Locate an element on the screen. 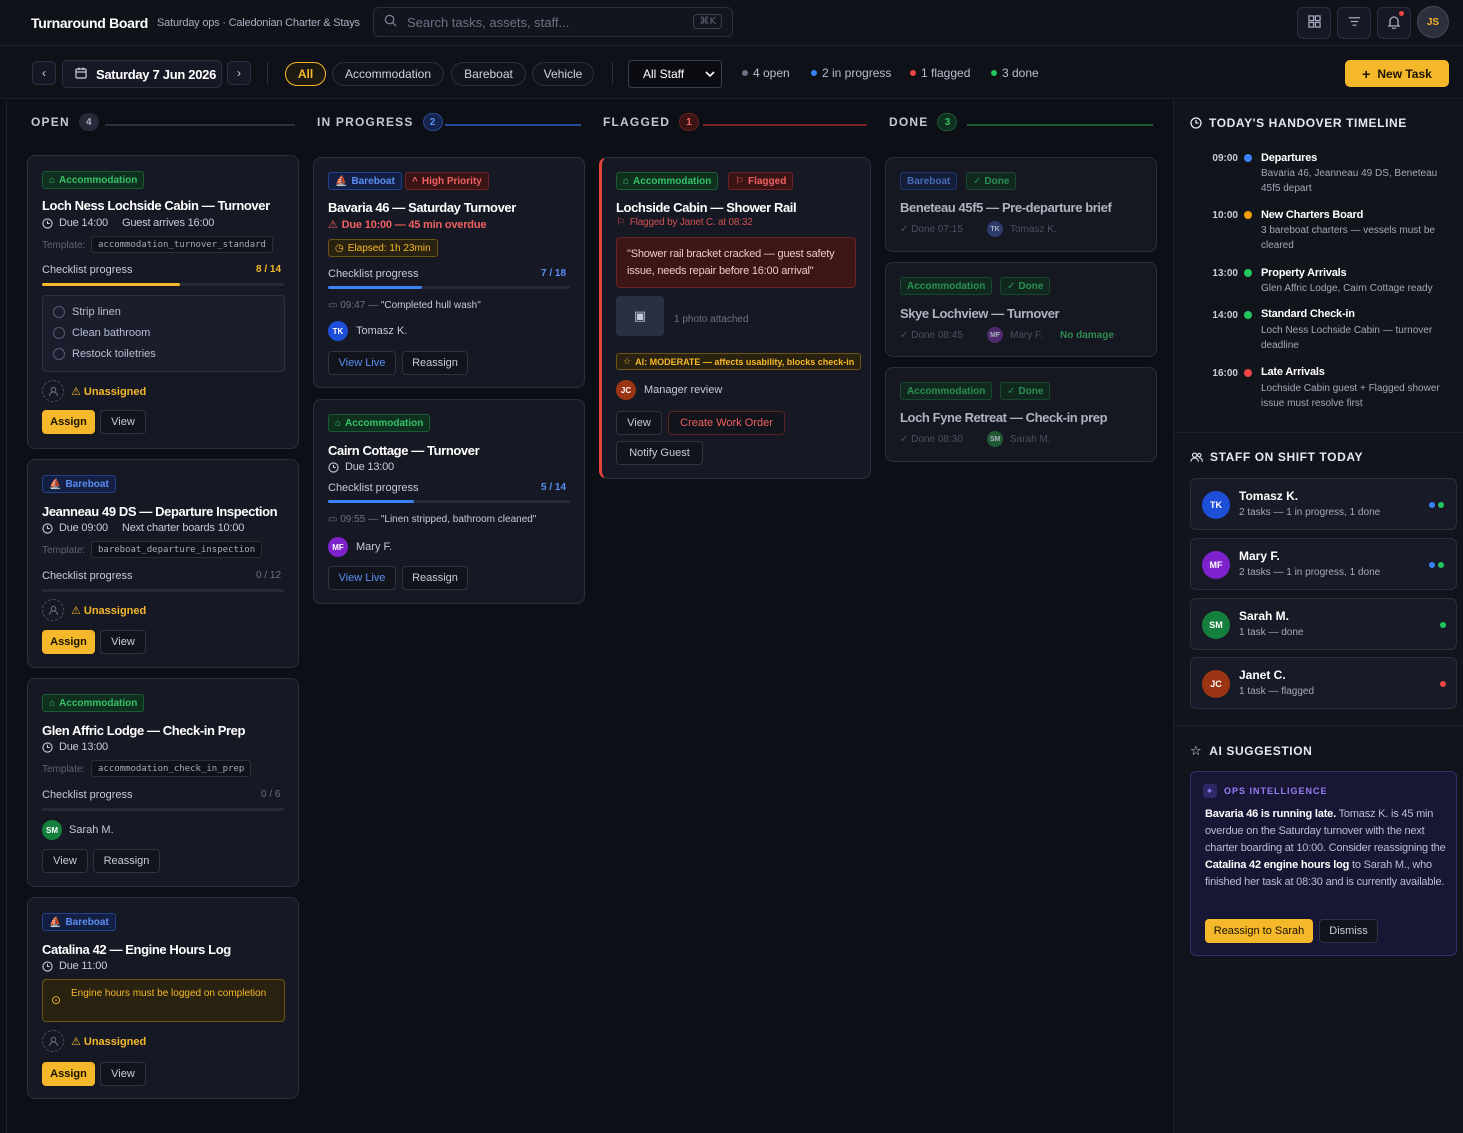  chevron-right-icon: › is located at coordinates (239, 73).